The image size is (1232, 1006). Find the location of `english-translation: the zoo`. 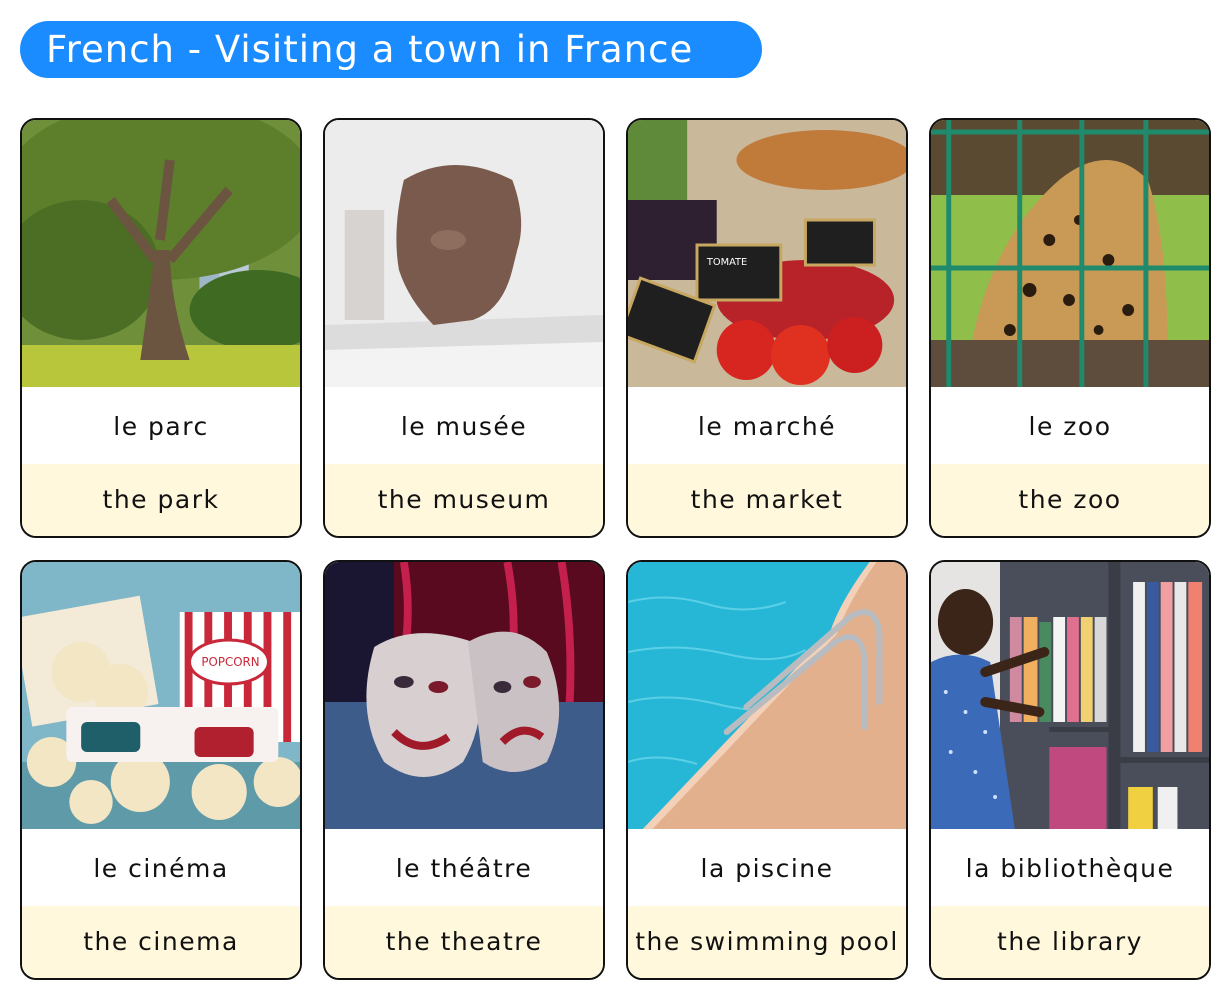

english-translation: the zoo is located at coordinates (1070, 500).